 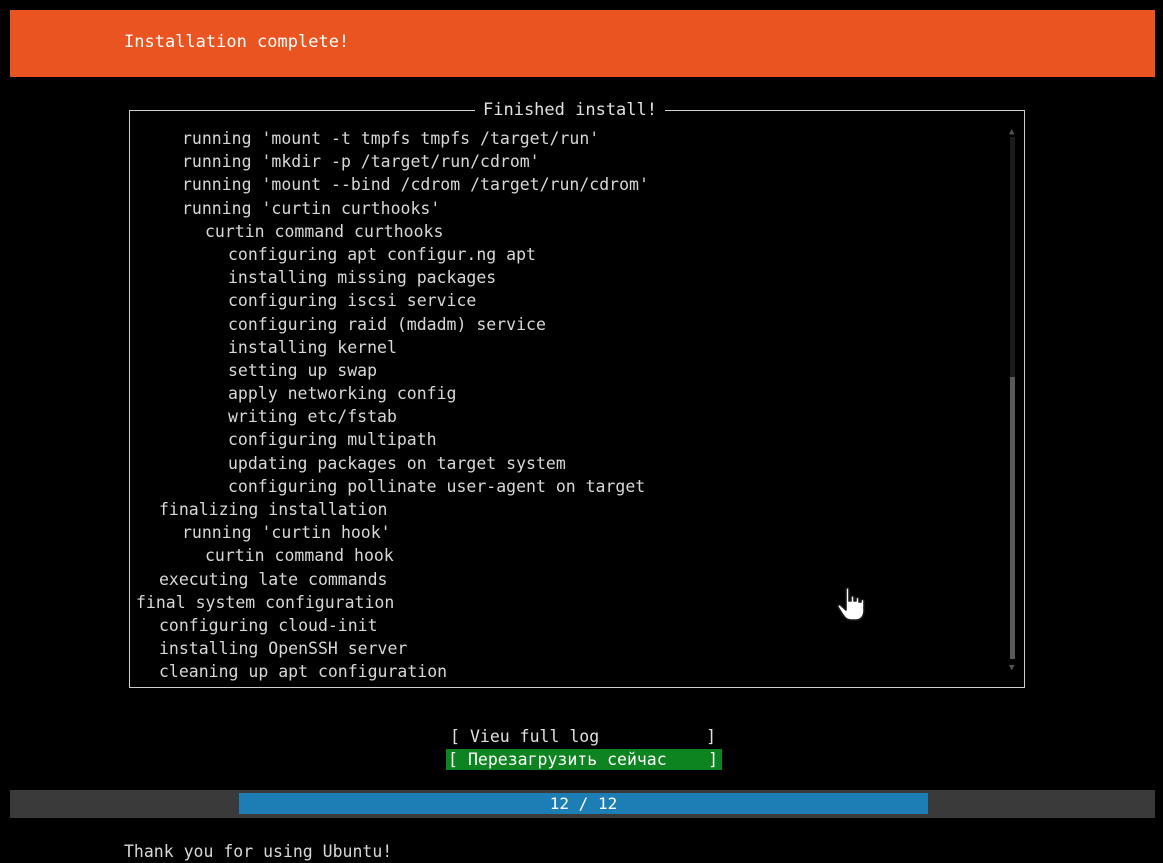 What do you see at coordinates (361, 162) in the screenshot?
I see `log-line: running 'mkdir -p /target/run/cdrom'` at bounding box center [361, 162].